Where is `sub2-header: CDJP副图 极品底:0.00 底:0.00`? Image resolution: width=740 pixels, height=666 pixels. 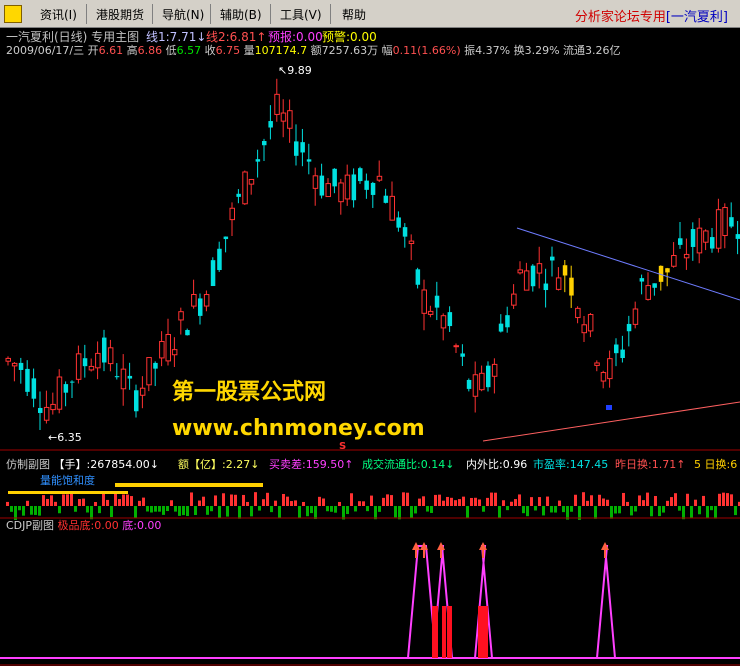 sub2-header: CDJP副图 极品底:0.00 底:0.00 is located at coordinates (84, 525).